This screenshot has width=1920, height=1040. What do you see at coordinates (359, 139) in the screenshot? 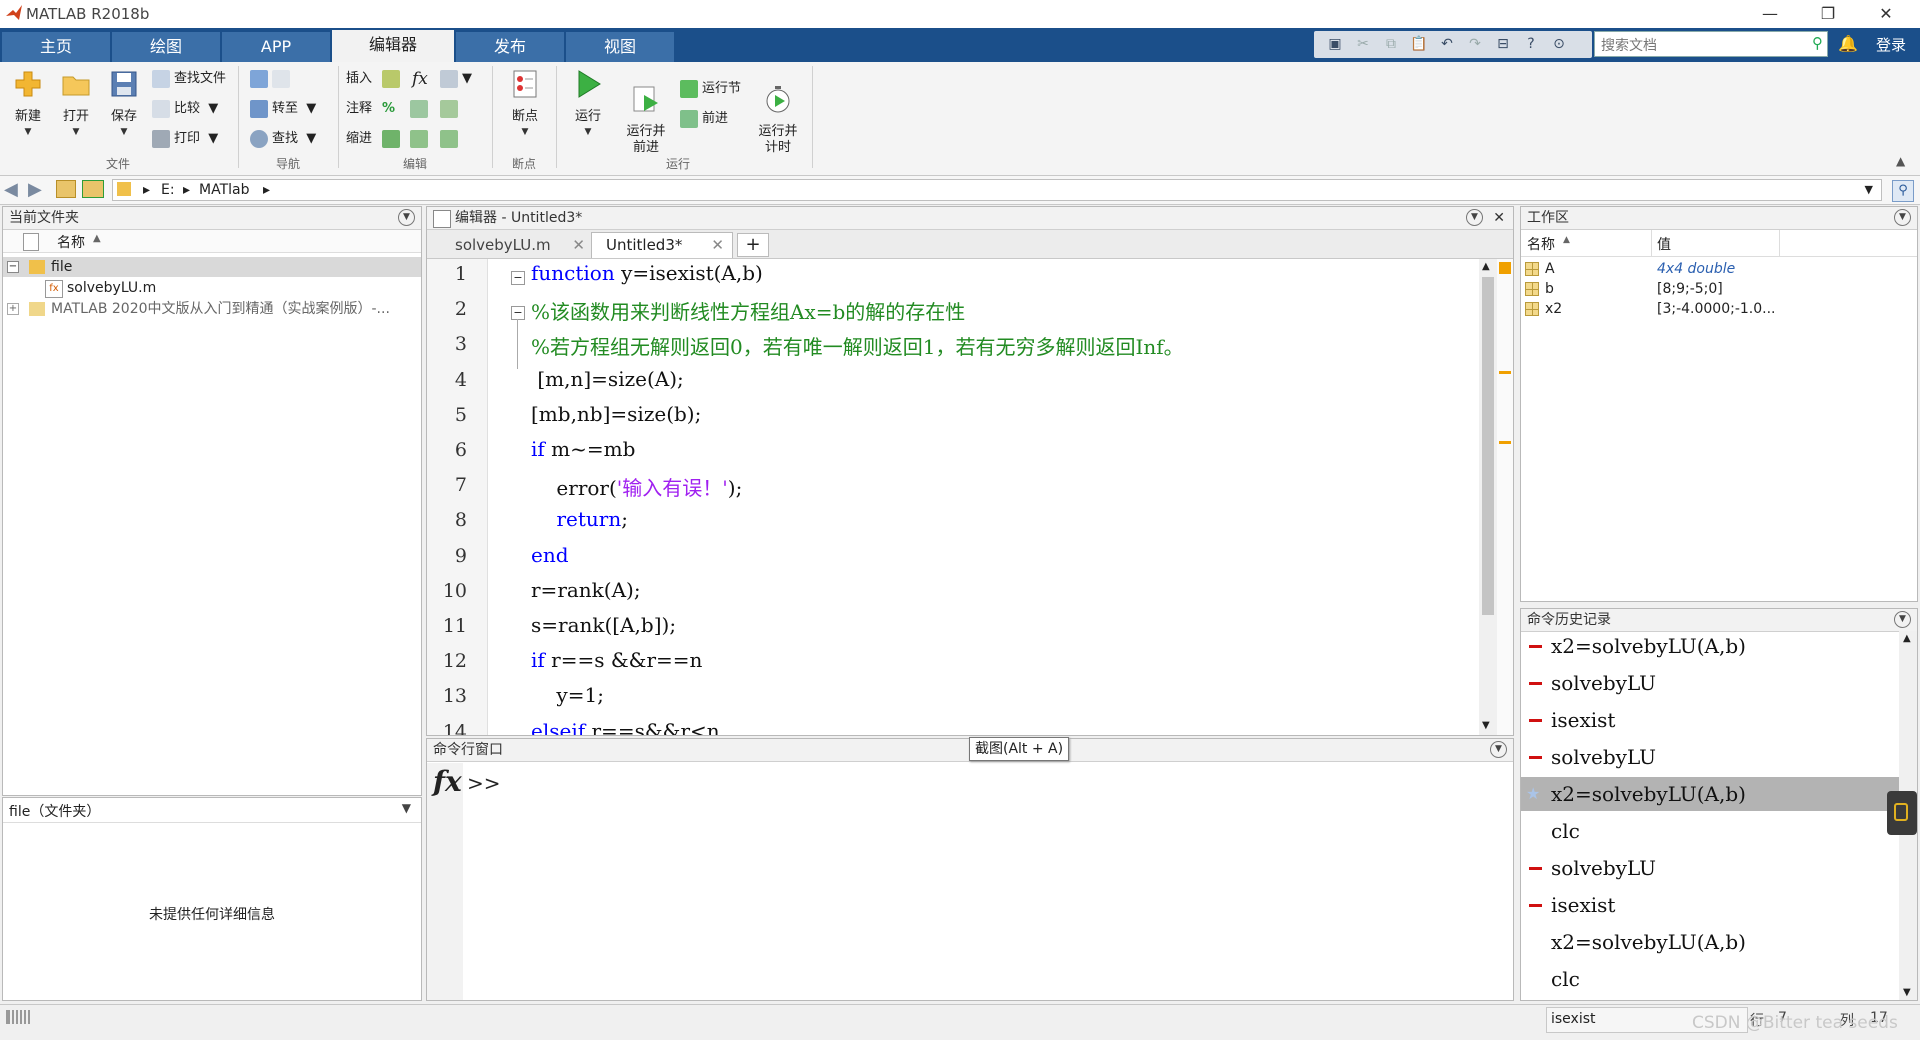
I see `indent-button: 缩进` at bounding box center [359, 139].